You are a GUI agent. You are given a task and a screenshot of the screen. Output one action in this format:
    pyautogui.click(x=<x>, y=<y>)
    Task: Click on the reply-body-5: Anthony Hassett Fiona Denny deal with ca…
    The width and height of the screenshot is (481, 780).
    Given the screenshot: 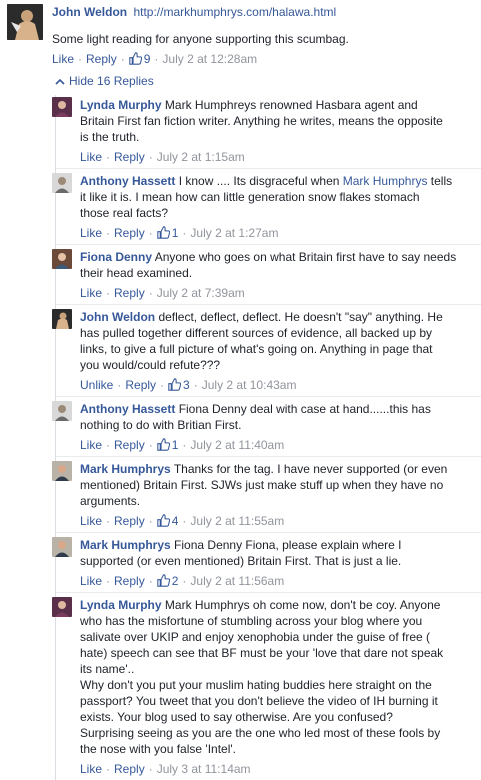 What is the action you would take?
    pyautogui.click(x=277, y=417)
    